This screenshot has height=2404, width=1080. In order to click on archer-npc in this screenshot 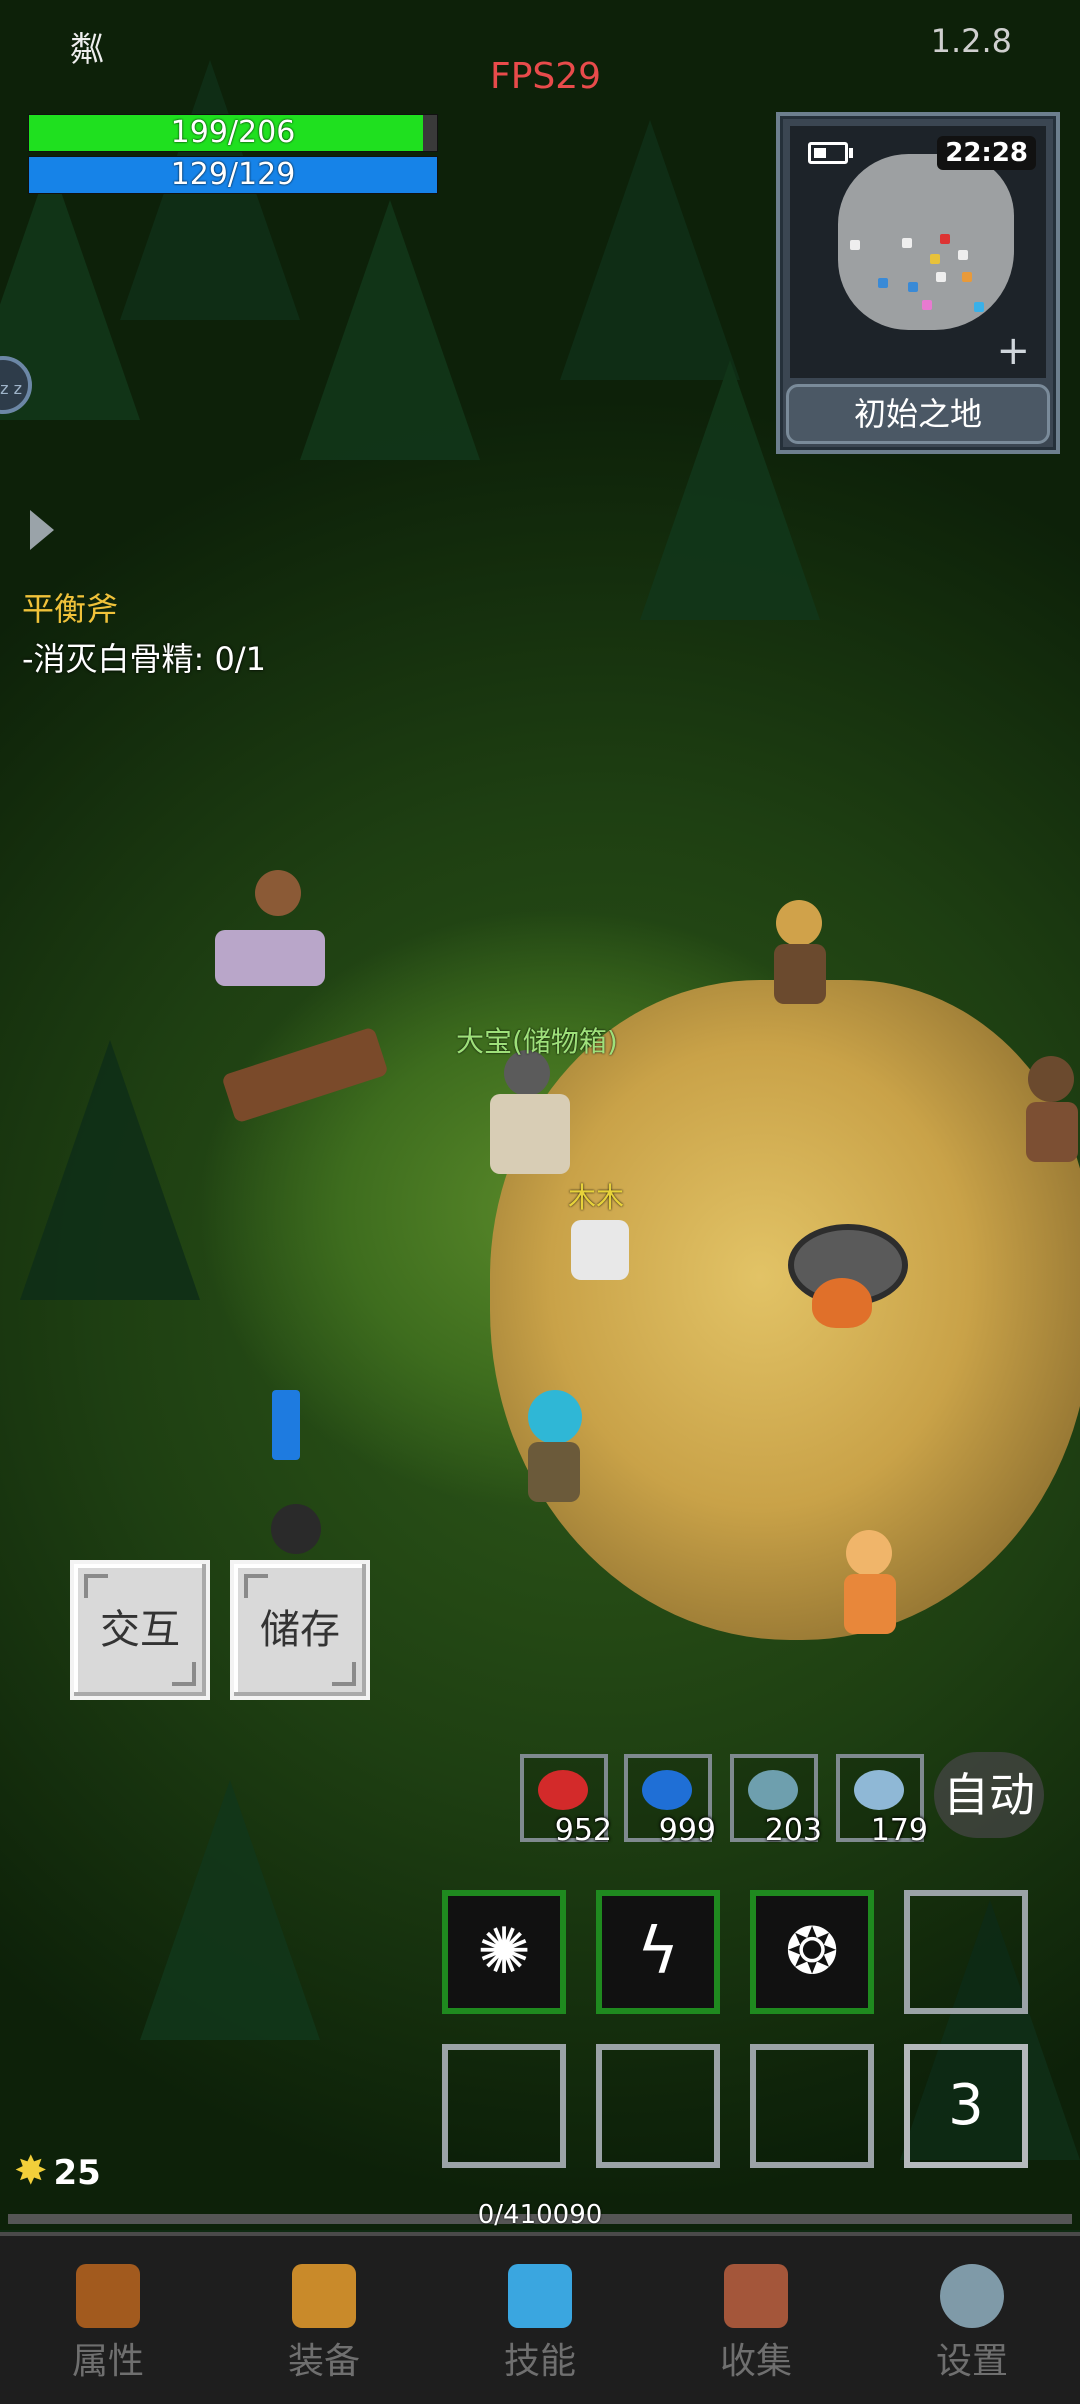, I will do `click(1050, 1110)`.